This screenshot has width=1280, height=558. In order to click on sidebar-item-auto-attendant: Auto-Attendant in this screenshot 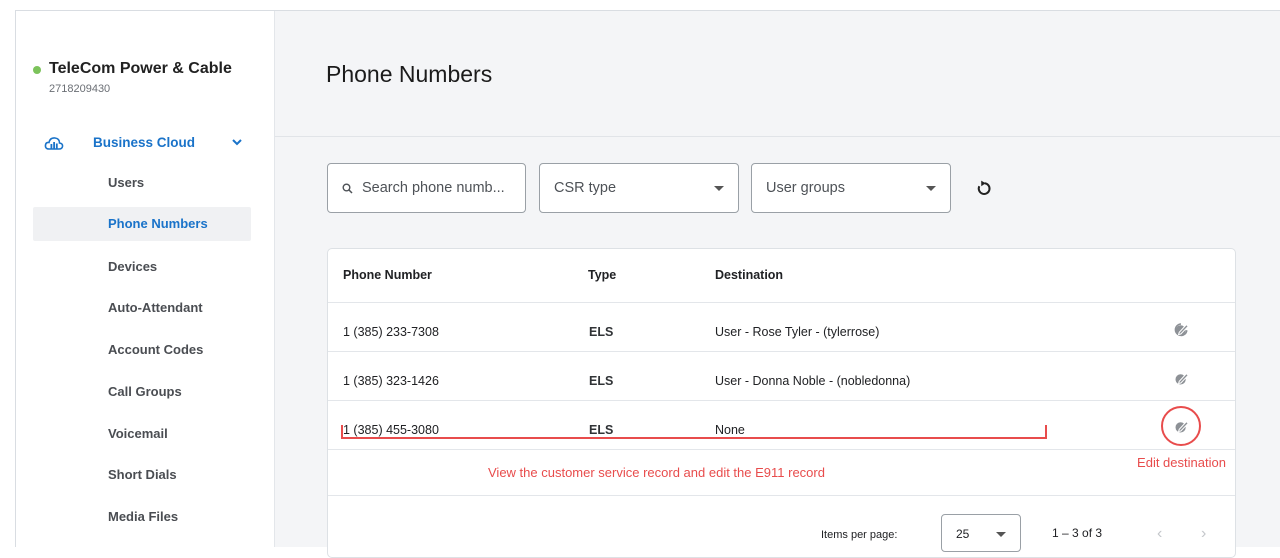, I will do `click(142, 308)`.